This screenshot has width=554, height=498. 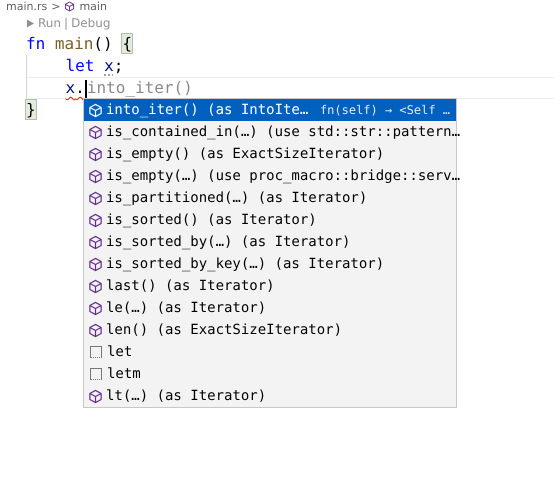 What do you see at coordinates (30, 23) in the screenshot?
I see `play-icon` at bounding box center [30, 23].